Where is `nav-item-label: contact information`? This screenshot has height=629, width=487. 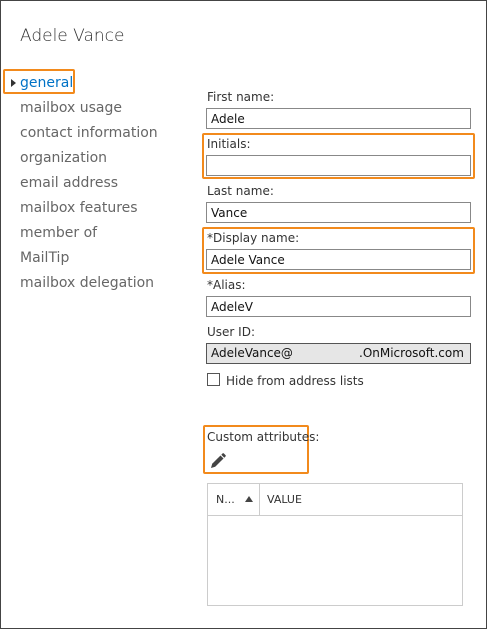
nav-item-label: contact information is located at coordinates (89, 133).